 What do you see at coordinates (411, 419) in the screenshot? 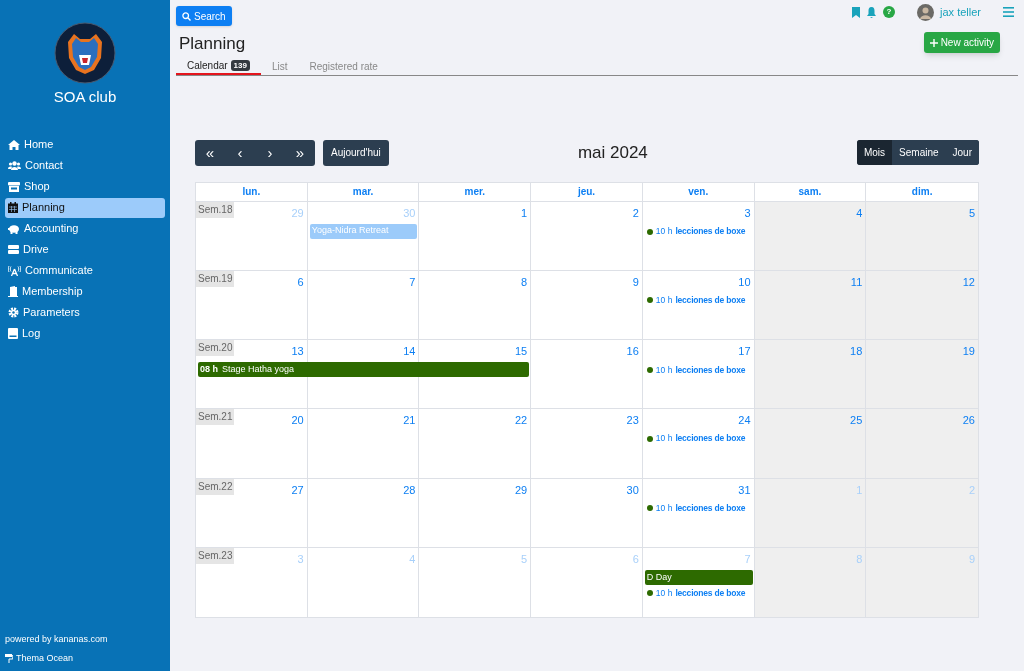
I see `day-number: 21` at bounding box center [411, 419].